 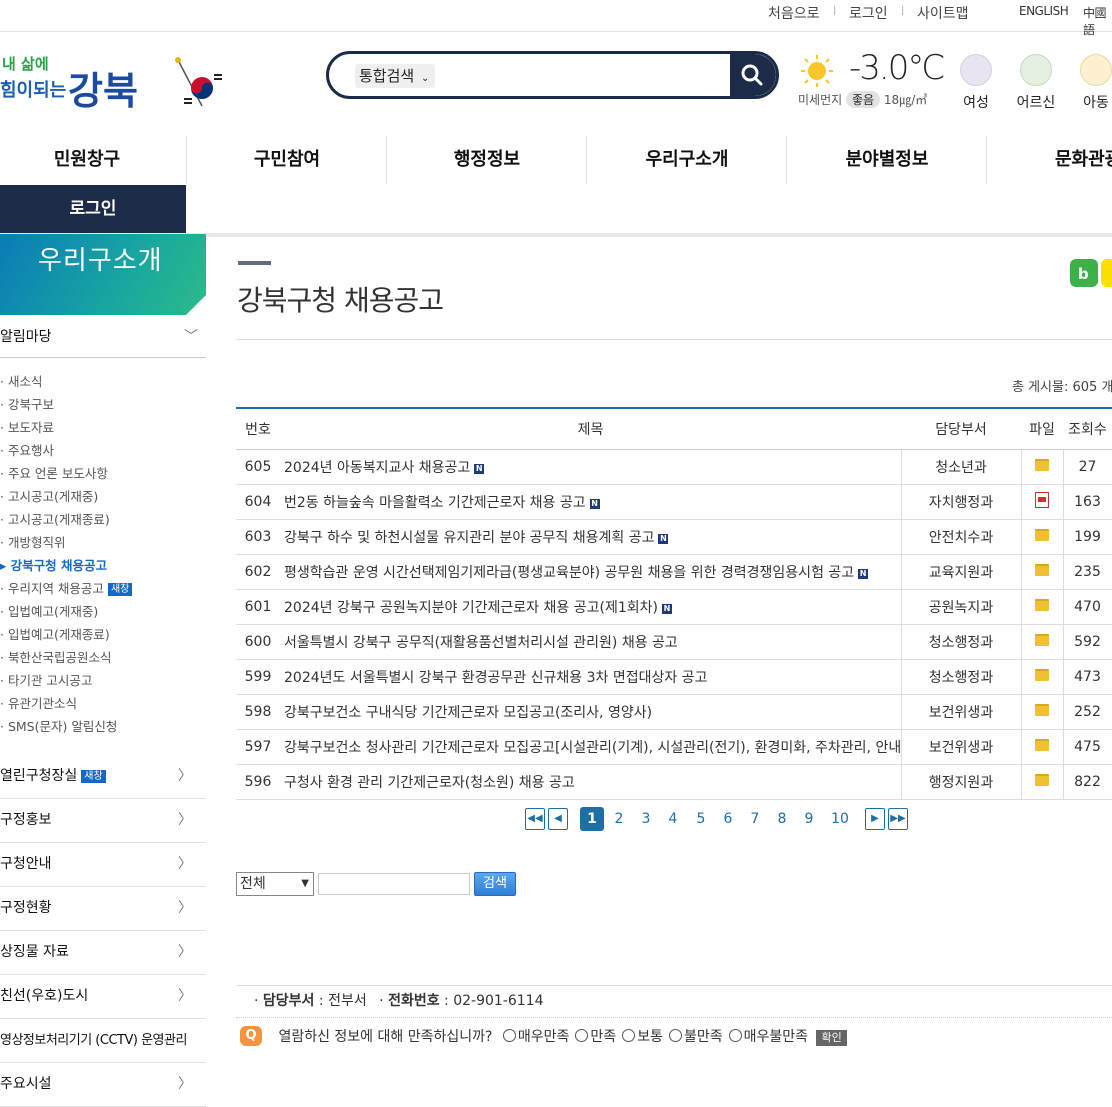 I want to click on english-link: ENGLISH, so click(x=1043, y=11).